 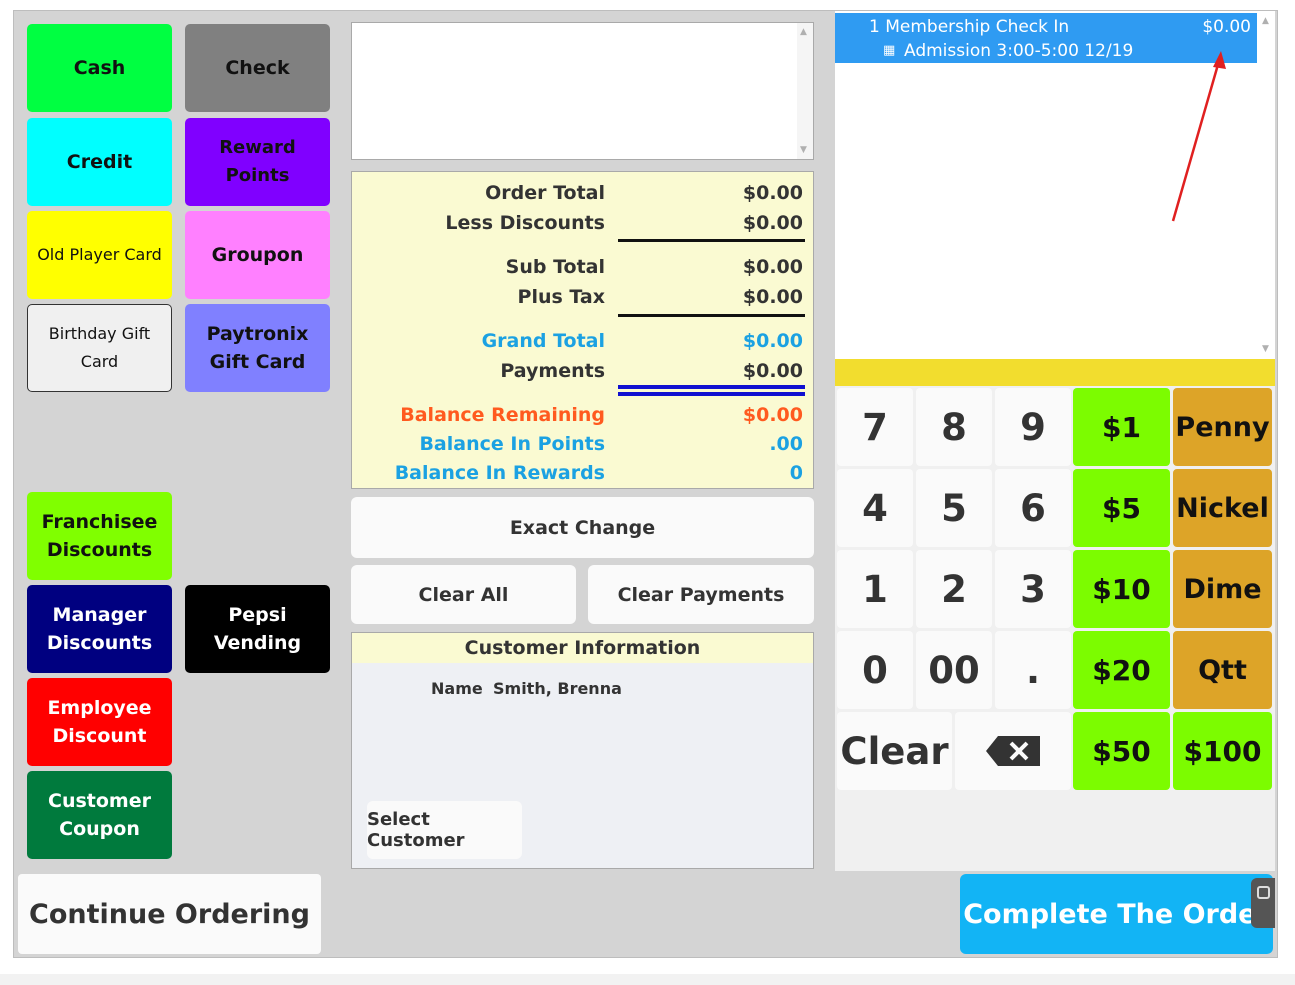 I want to click on order-item-name: 1 Membership Check In, so click(x=969, y=27).